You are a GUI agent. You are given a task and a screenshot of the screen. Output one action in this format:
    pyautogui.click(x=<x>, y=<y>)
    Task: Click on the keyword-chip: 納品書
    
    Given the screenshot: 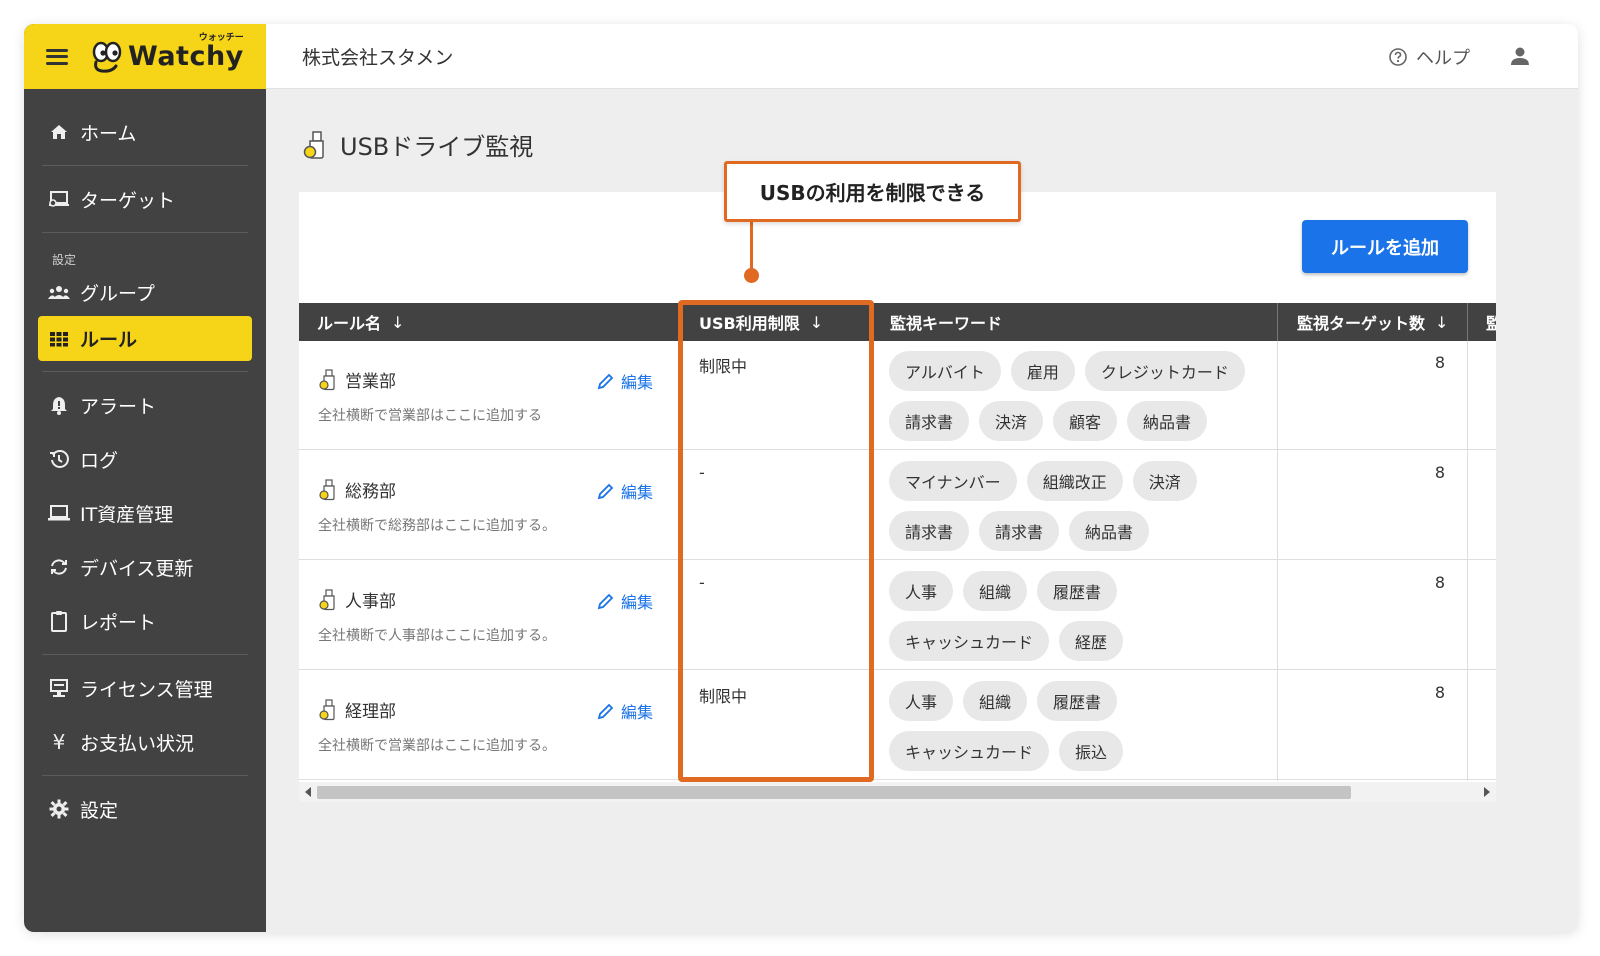 What is the action you would take?
    pyautogui.click(x=1109, y=531)
    